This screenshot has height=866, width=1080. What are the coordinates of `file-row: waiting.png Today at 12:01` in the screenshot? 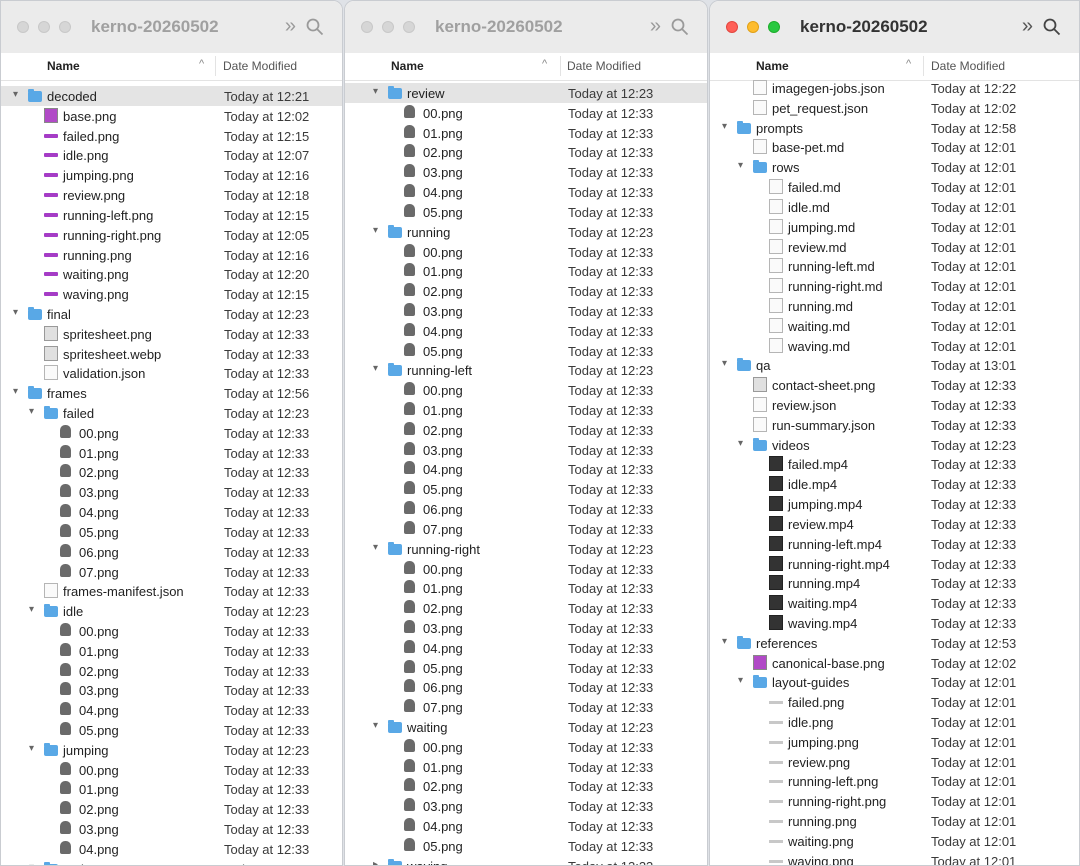 It's located at (894, 841).